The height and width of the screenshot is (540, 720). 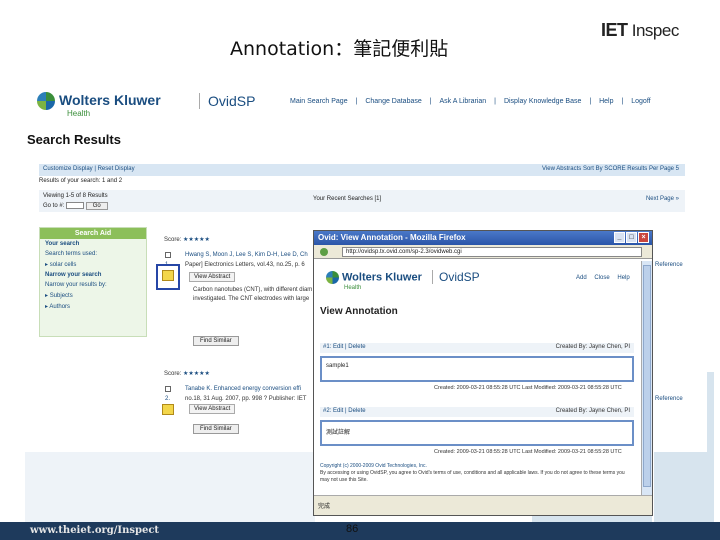 I want to click on next-page-link: Next Page », so click(x=662, y=199).